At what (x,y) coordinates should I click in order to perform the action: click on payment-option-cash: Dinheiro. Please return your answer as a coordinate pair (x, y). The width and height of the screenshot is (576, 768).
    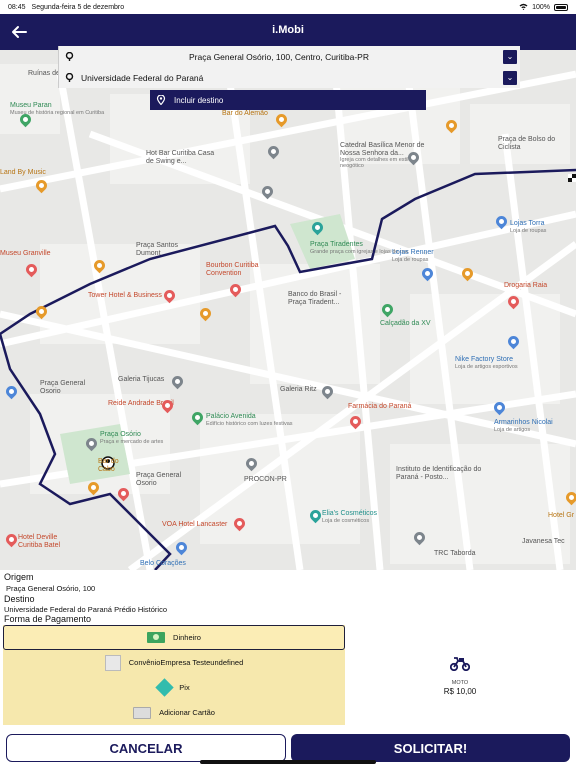
    Looking at the image, I should click on (174, 637).